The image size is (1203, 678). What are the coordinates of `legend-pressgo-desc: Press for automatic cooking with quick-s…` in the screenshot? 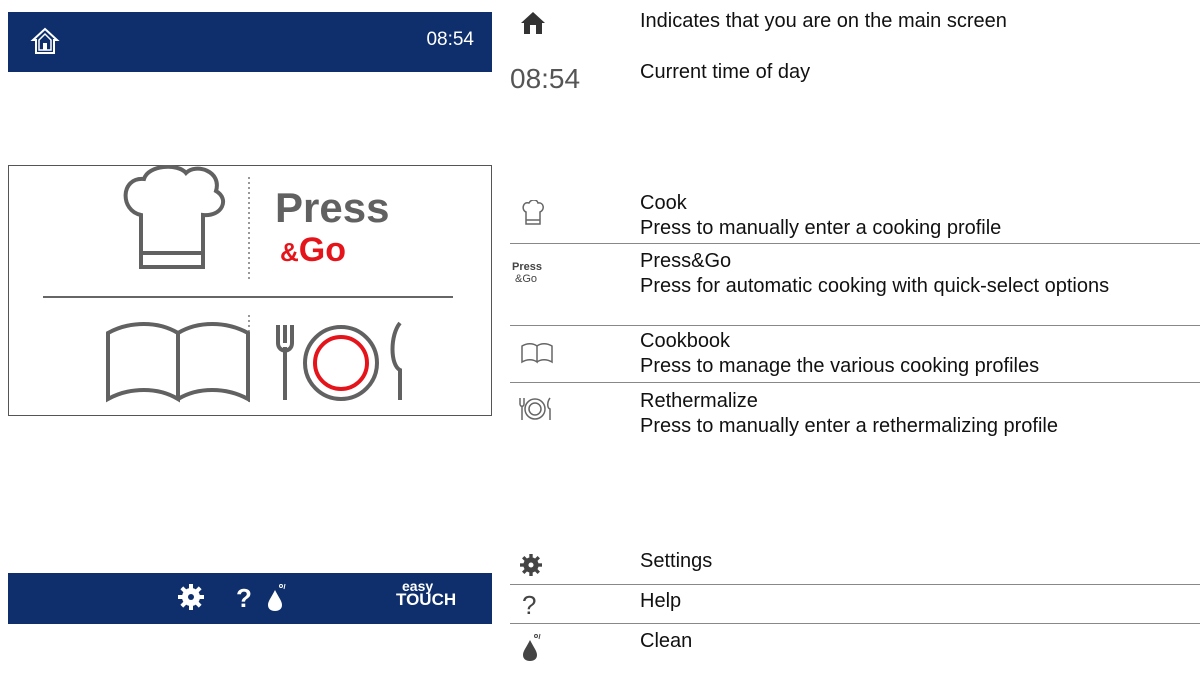 It's located at (875, 286).